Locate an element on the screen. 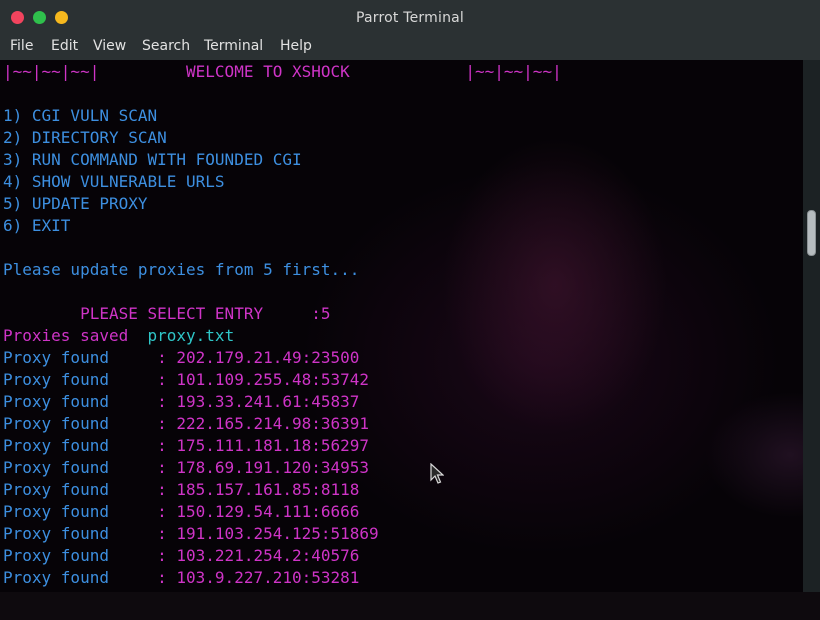  scrollbar-thumb is located at coordinates (811, 233).